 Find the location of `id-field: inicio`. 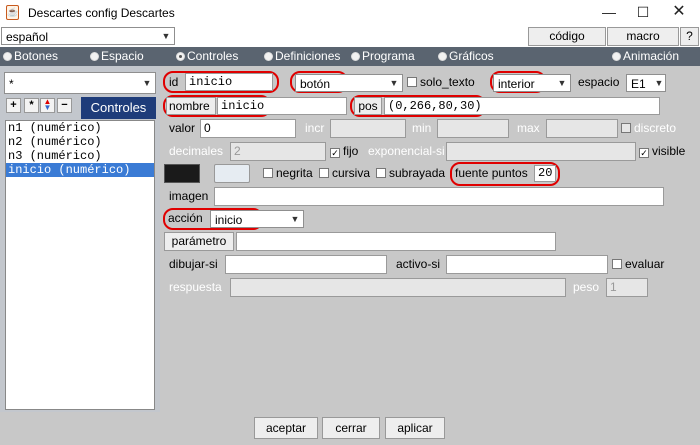

id-field: inicio is located at coordinates (229, 82).